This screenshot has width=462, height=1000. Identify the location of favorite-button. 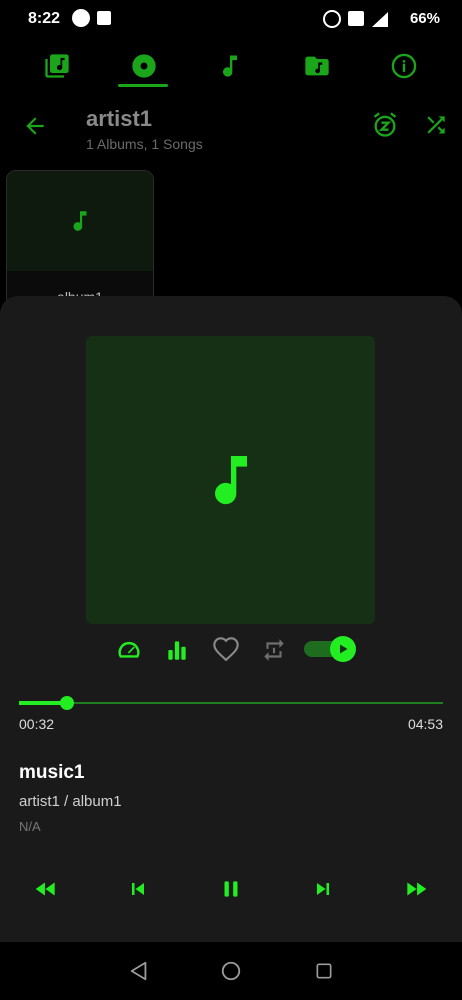
(226, 650).